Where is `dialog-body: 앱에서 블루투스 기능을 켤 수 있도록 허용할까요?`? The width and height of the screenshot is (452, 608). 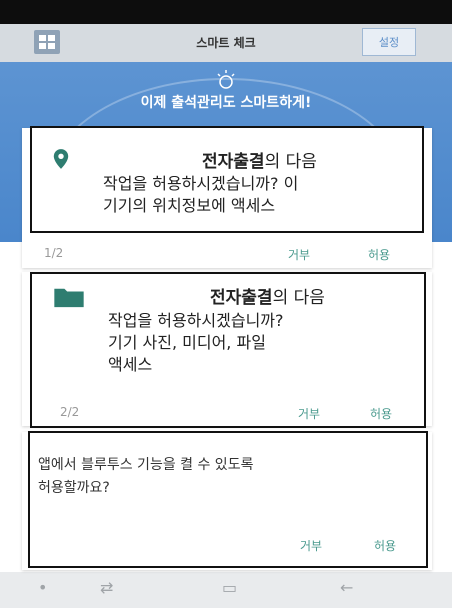 dialog-body: 앱에서 블루투스 기능을 켤 수 있도록 허용할까요? is located at coordinates (145, 477).